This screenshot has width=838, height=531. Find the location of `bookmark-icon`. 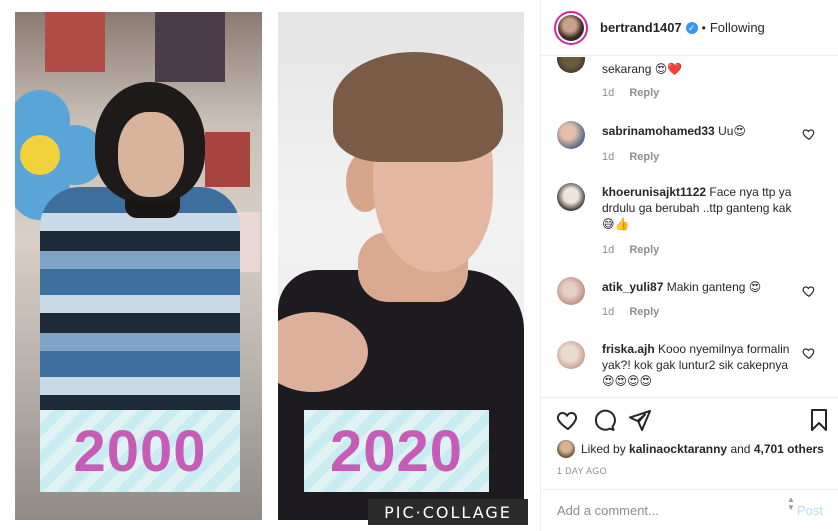

bookmark-icon is located at coordinates (819, 420).